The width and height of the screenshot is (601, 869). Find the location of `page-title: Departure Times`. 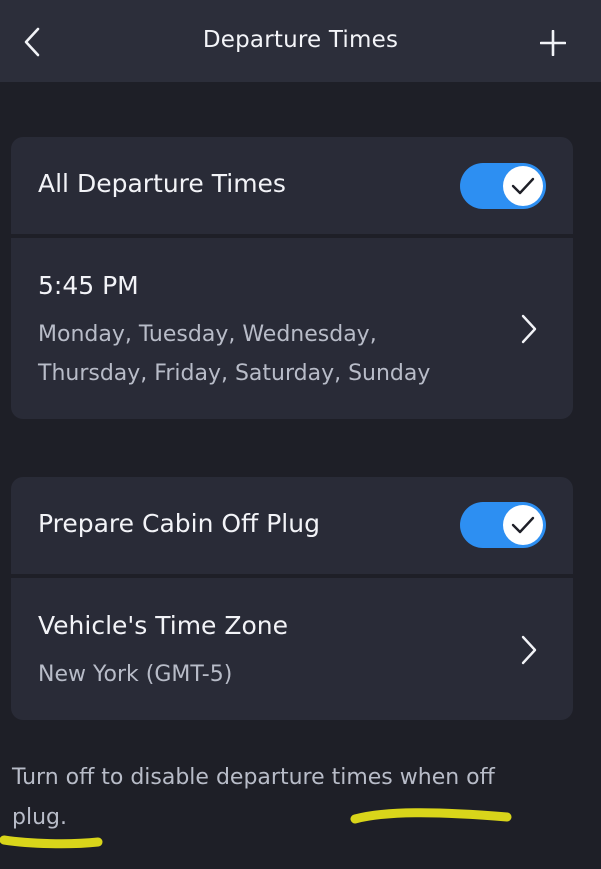

page-title: Departure Times is located at coordinates (300, 40).